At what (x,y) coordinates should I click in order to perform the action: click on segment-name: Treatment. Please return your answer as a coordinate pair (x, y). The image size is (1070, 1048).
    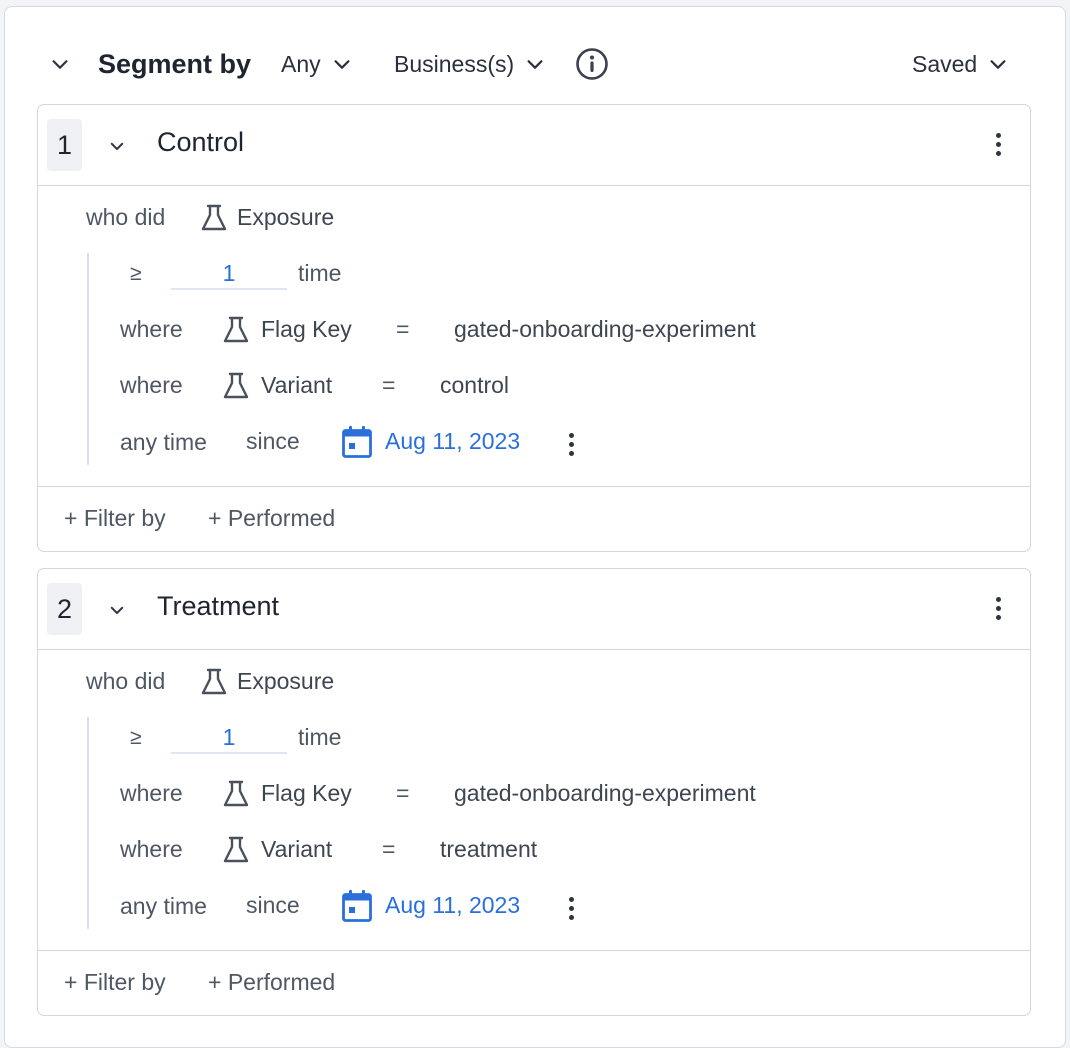
    Looking at the image, I should click on (218, 606).